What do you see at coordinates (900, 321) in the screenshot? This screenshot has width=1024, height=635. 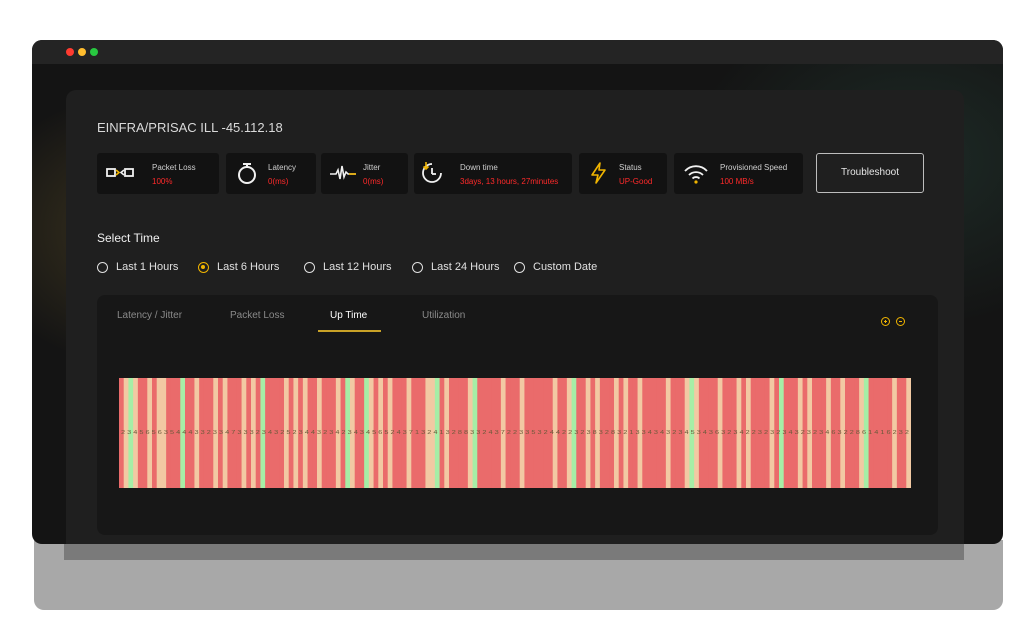 I see `zoom-out-icon` at bounding box center [900, 321].